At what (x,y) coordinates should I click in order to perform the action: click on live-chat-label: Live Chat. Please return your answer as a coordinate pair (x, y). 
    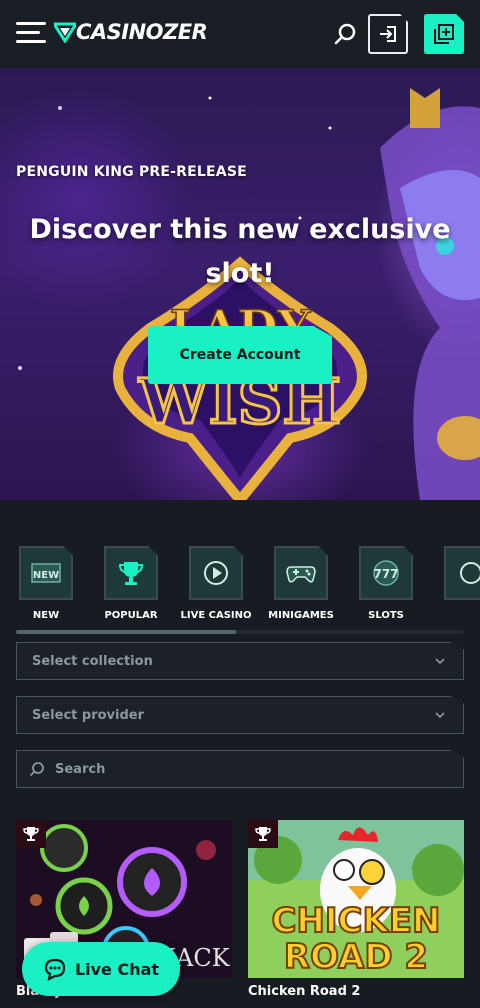
    Looking at the image, I should click on (117, 969).